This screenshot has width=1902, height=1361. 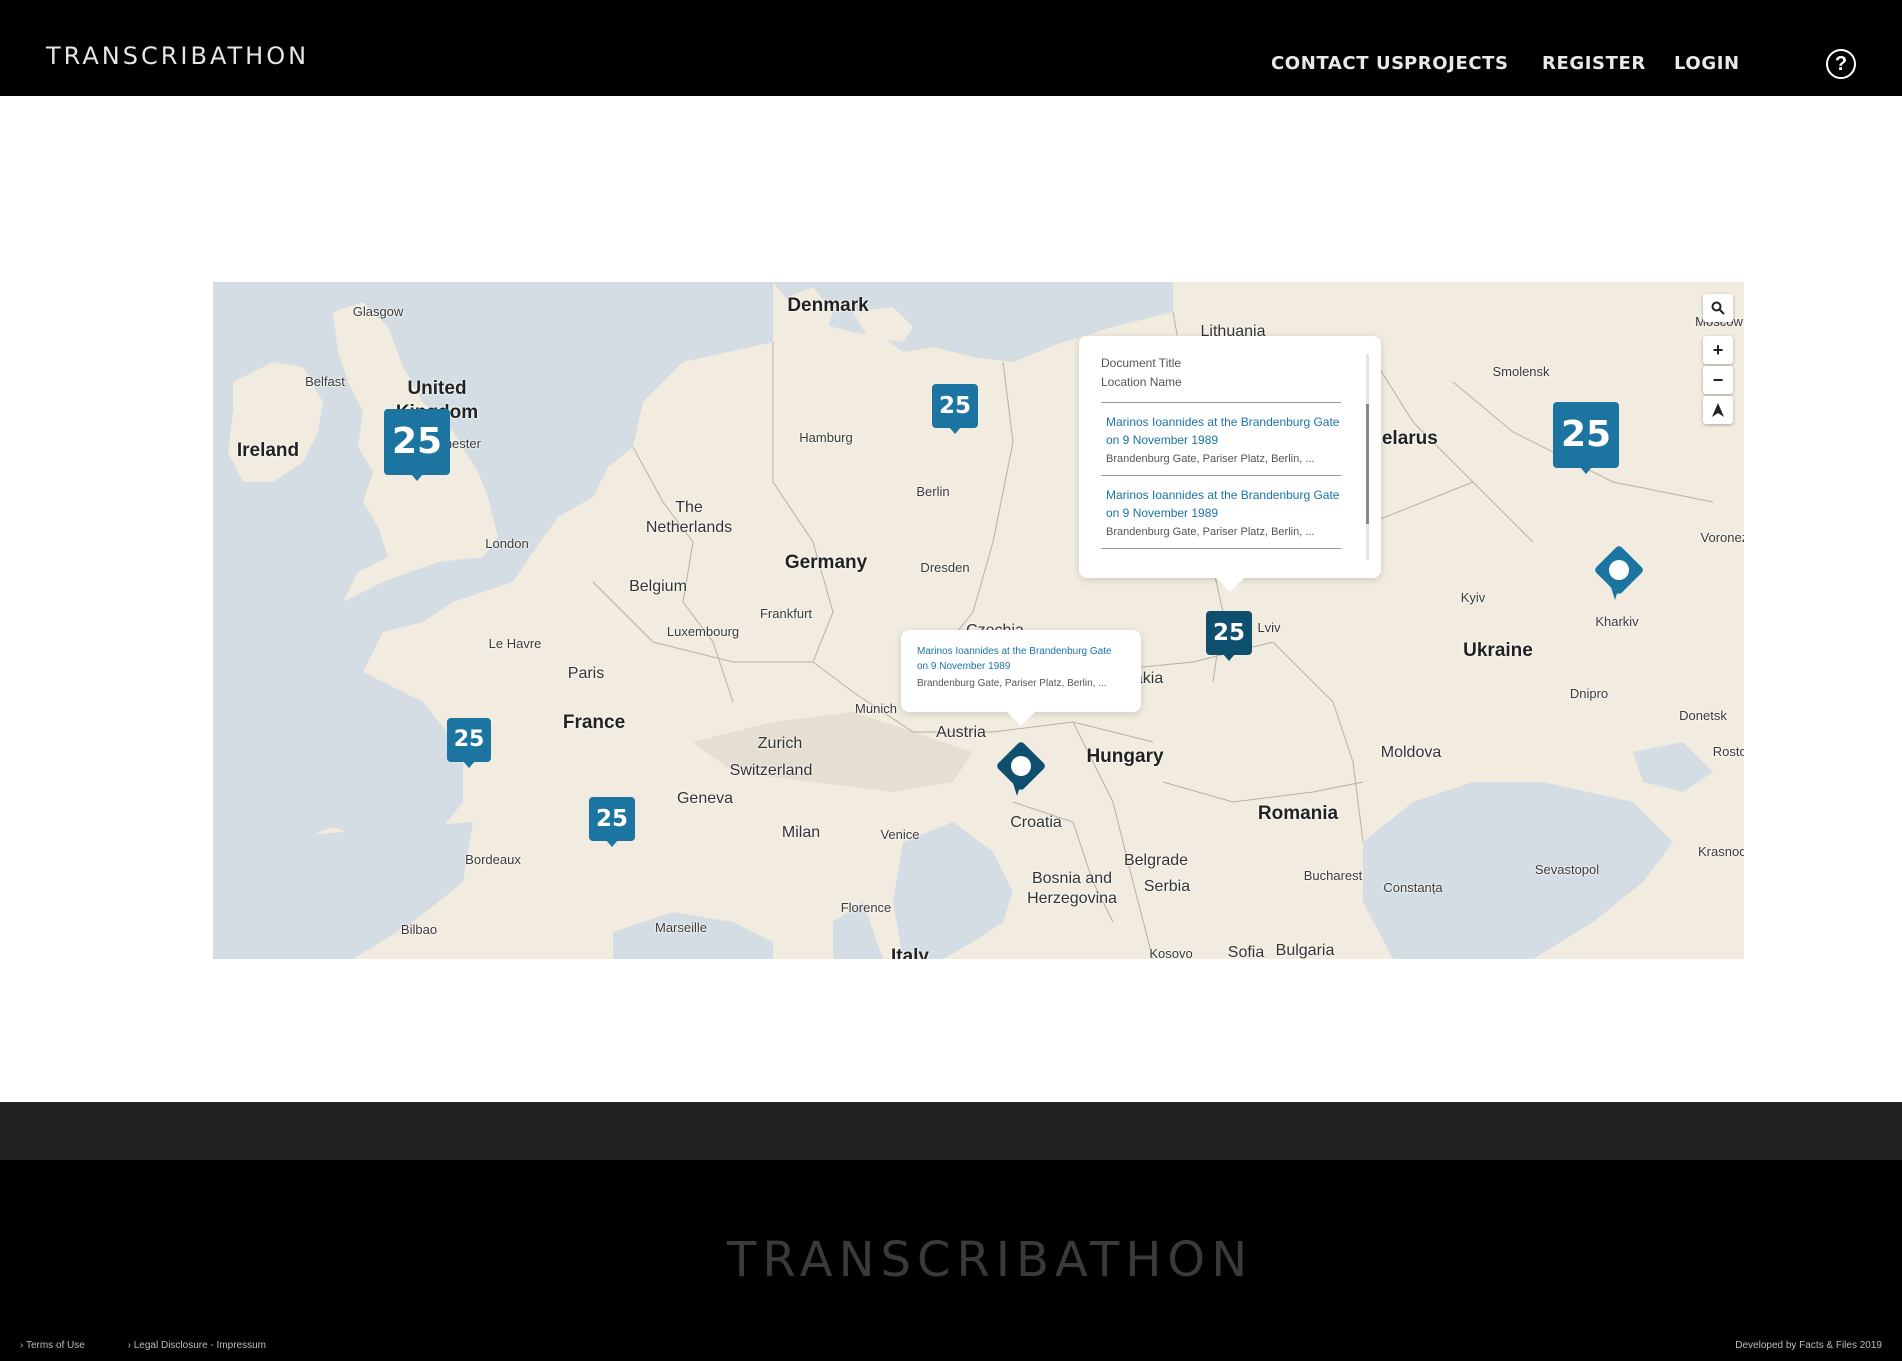 I want to click on cluster-marker-russia: 25, so click(x=1586, y=438).